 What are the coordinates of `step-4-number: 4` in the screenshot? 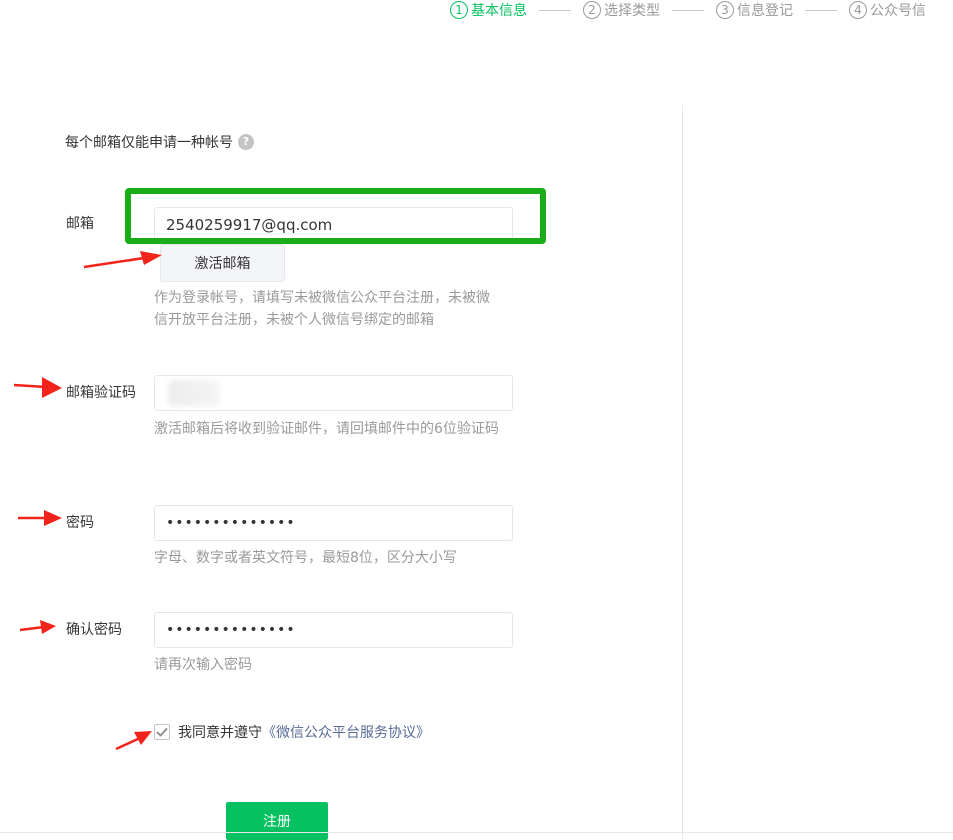 It's located at (858, 10).